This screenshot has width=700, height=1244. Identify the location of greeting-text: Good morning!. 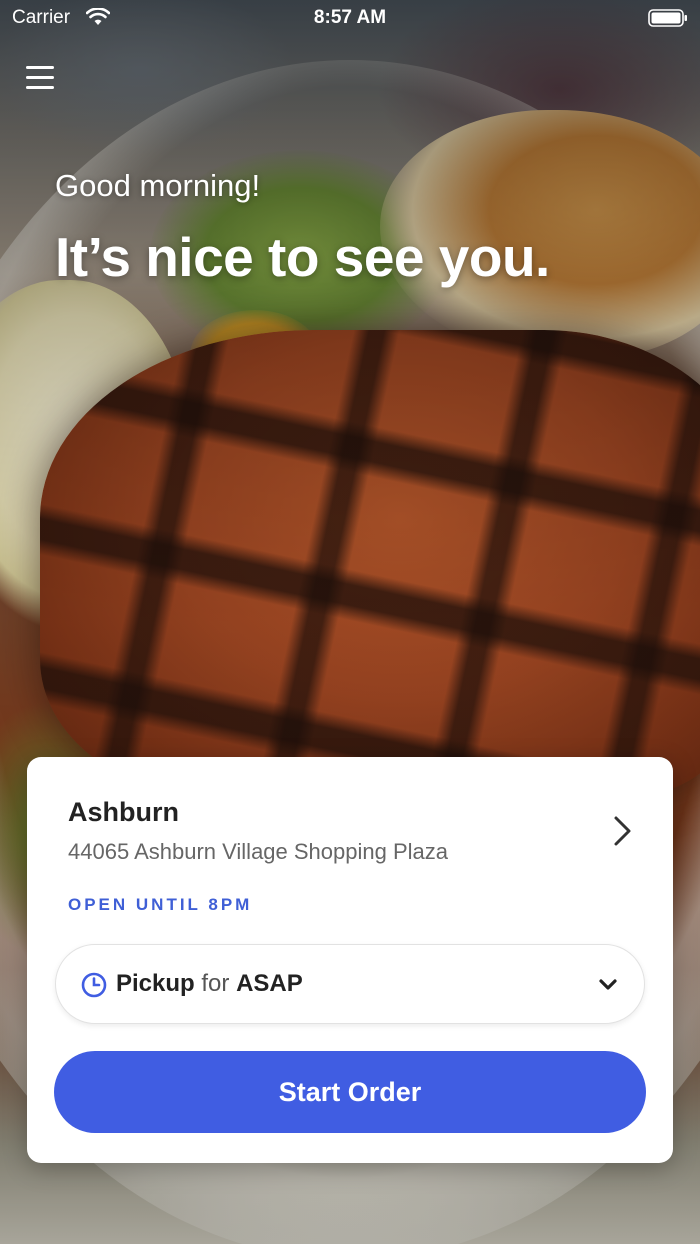
(158, 185).